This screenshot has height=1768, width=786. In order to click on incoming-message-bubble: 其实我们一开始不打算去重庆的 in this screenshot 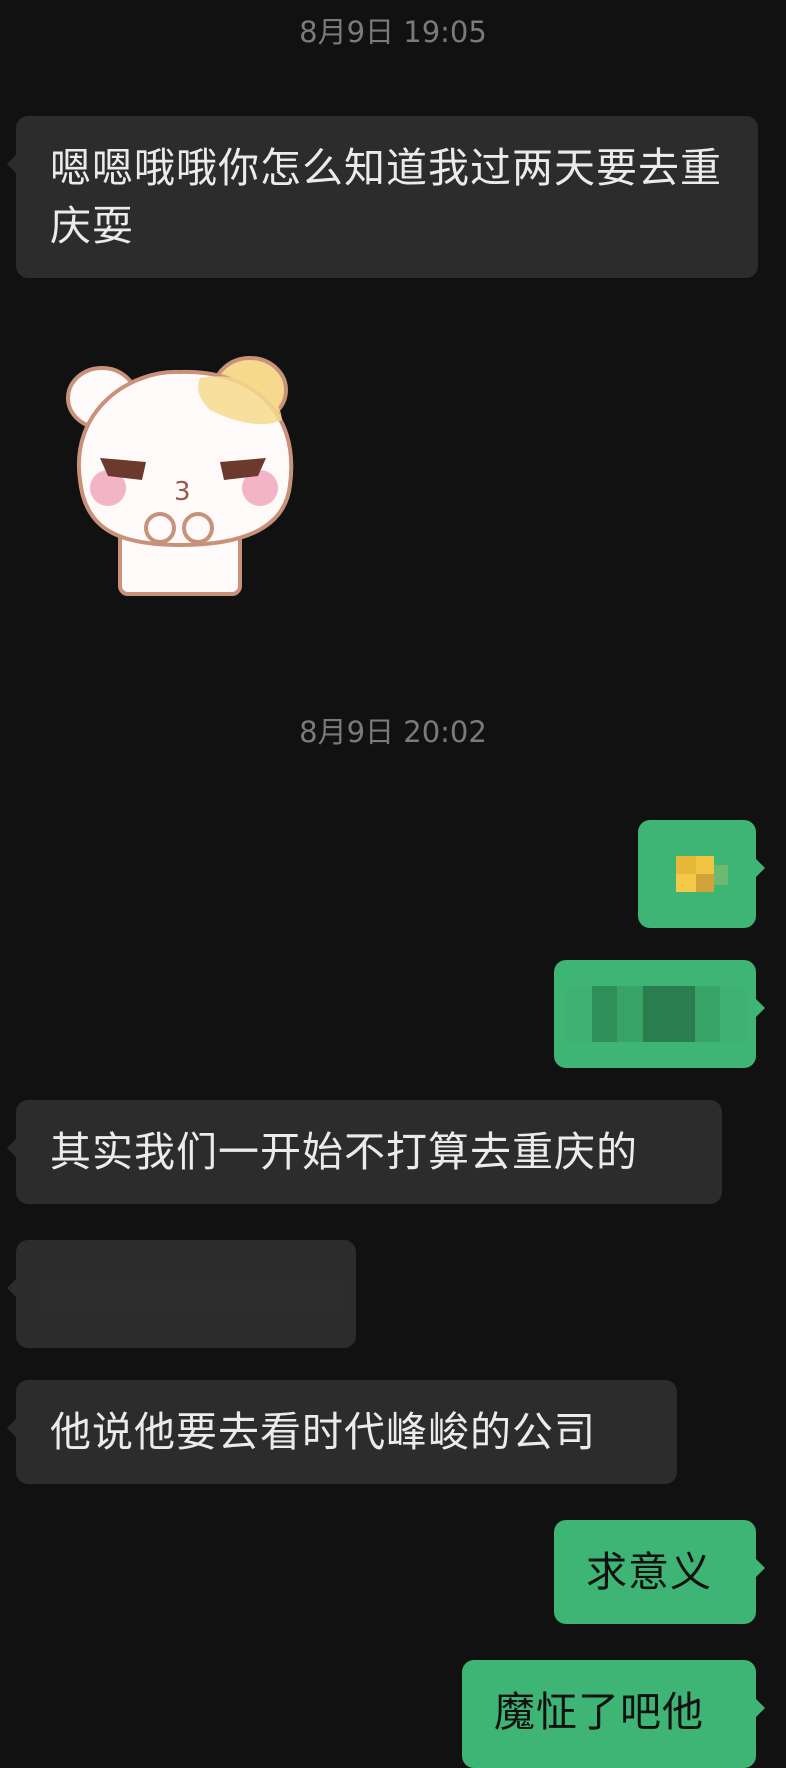, I will do `click(364, 1152)`.